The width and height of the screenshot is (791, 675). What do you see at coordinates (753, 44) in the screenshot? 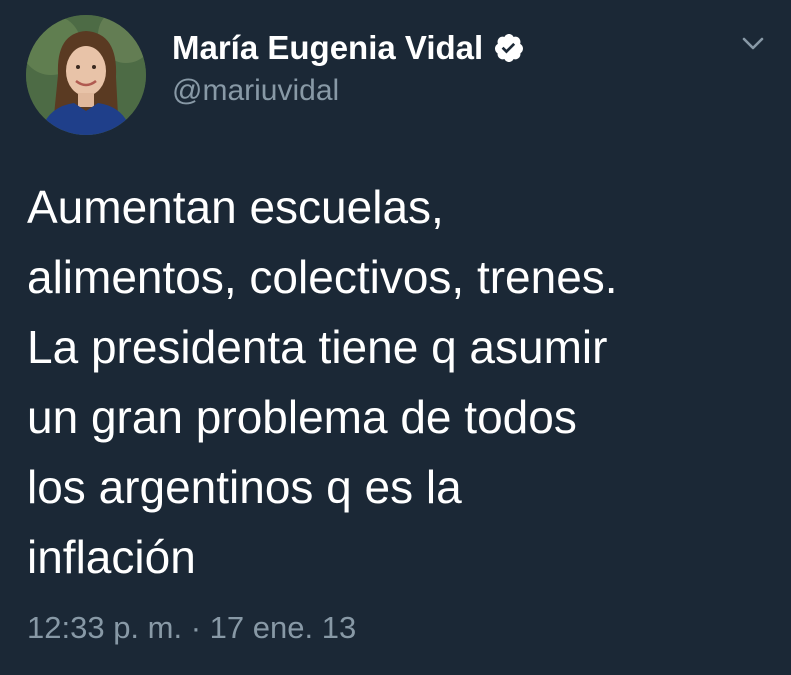
I see `chevron-down-icon` at bounding box center [753, 44].